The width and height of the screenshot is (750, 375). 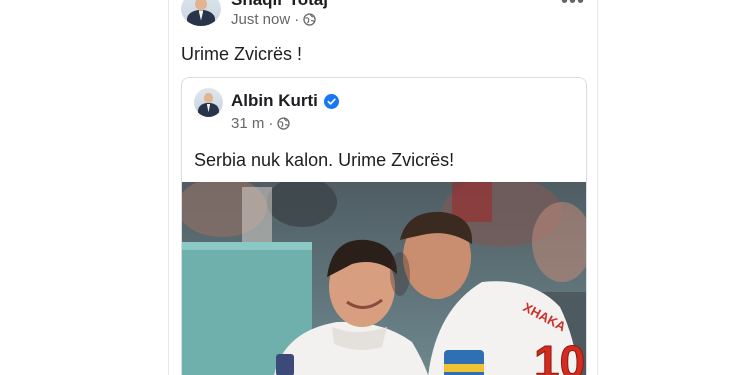 I want to click on shared-author-row: Albin Kurti, so click(x=285, y=101).